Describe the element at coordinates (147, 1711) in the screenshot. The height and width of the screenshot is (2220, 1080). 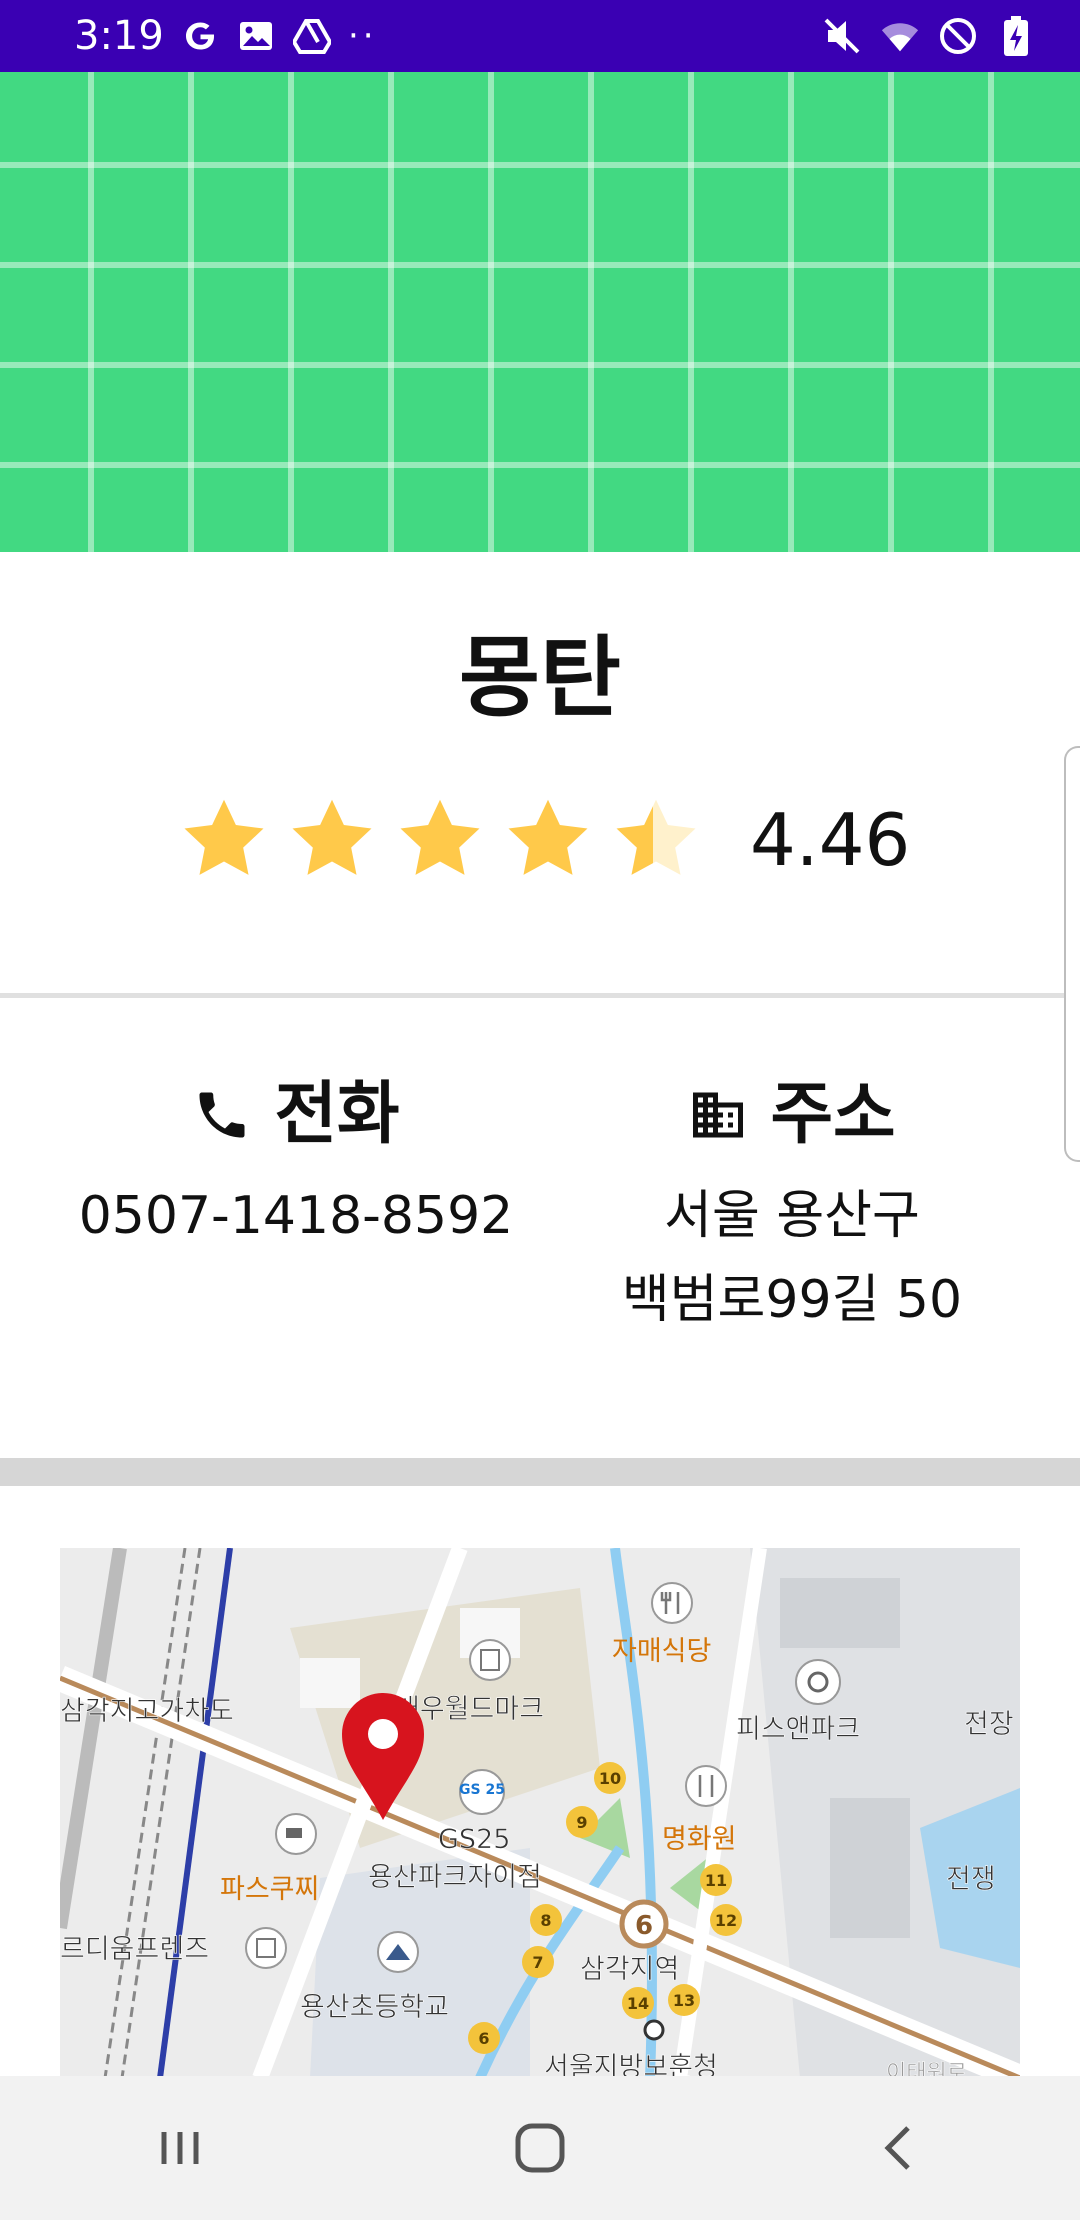
I see `map-label-overpass: 삼각지고가차도` at that location.